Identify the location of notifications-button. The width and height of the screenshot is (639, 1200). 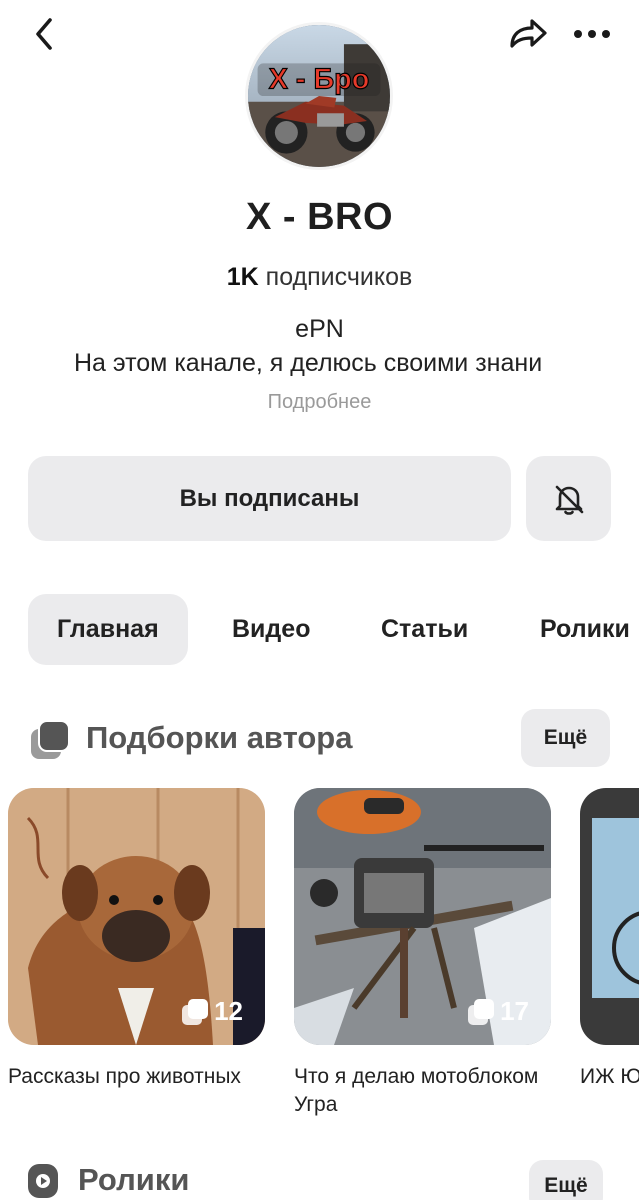
(568, 498).